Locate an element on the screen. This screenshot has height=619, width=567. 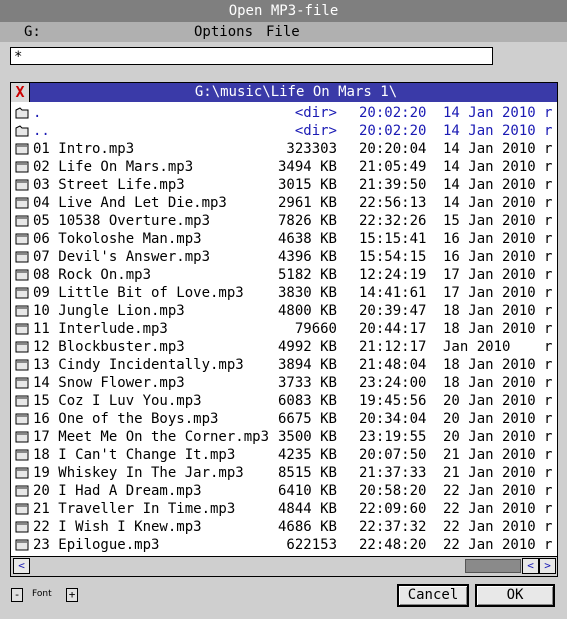
file-size: 3494 KB is located at coordinates (307, 167).